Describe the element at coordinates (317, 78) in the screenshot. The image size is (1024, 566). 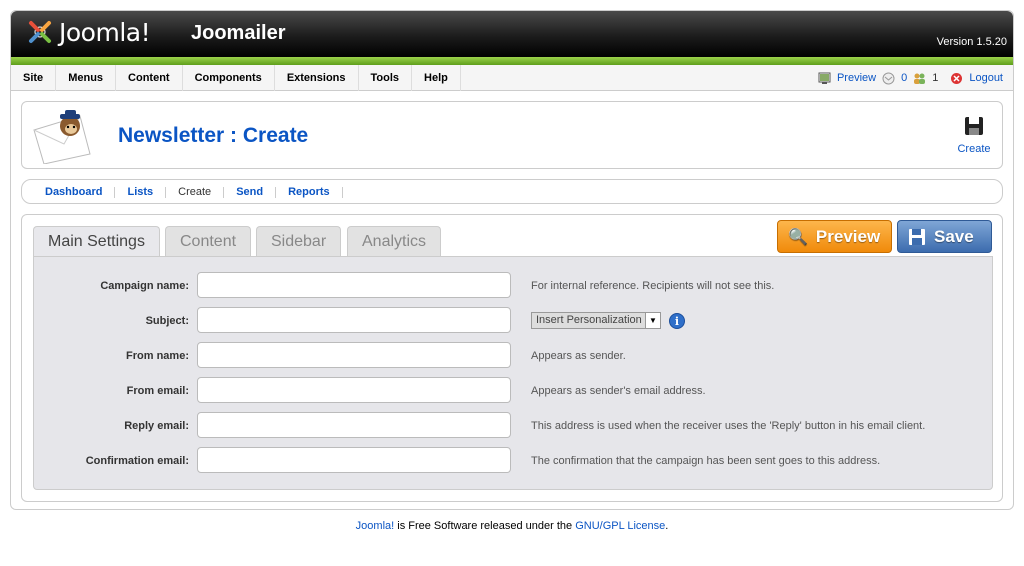
I see `menu-item-extensions: Extensions` at that location.